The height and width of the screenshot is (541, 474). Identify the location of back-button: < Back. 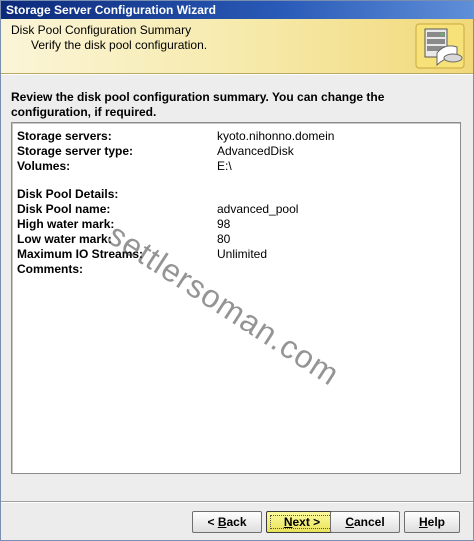
(227, 522).